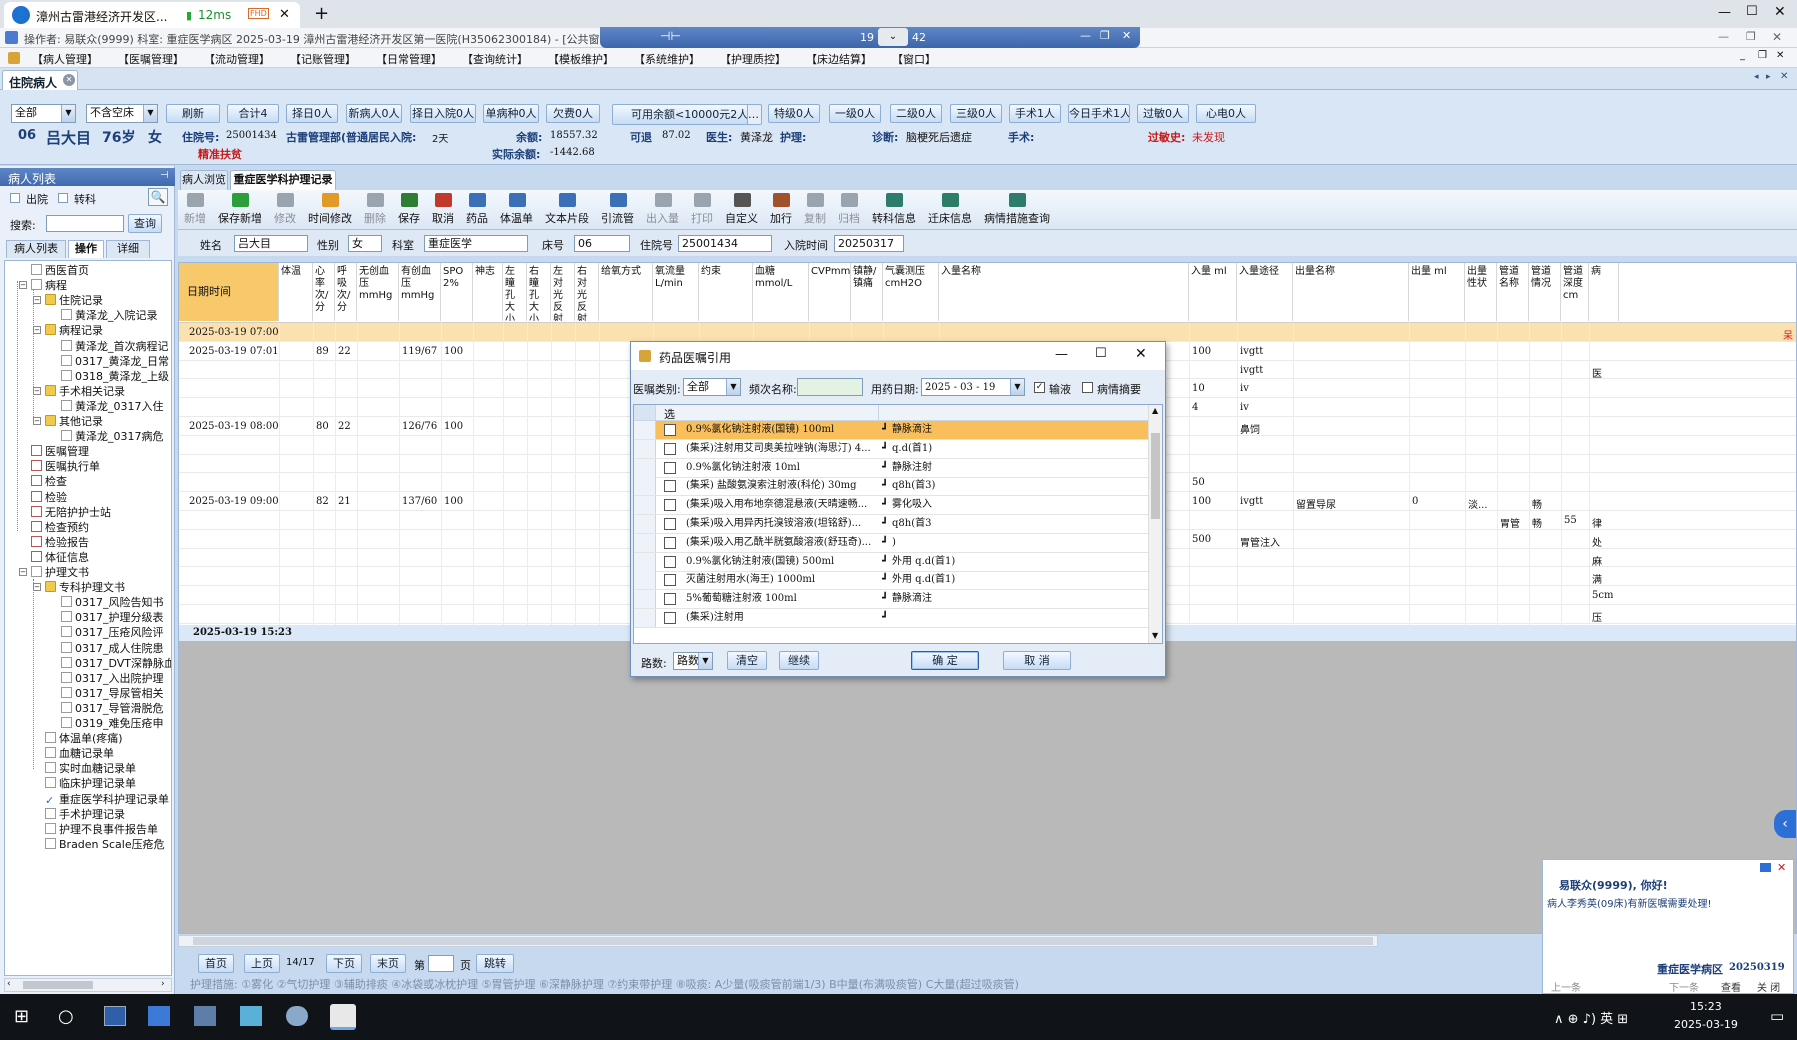 This screenshot has height=1040, width=1797. What do you see at coordinates (330, 210) in the screenshot?
I see `toolbar-button: 时间修改` at bounding box center [330, 210].